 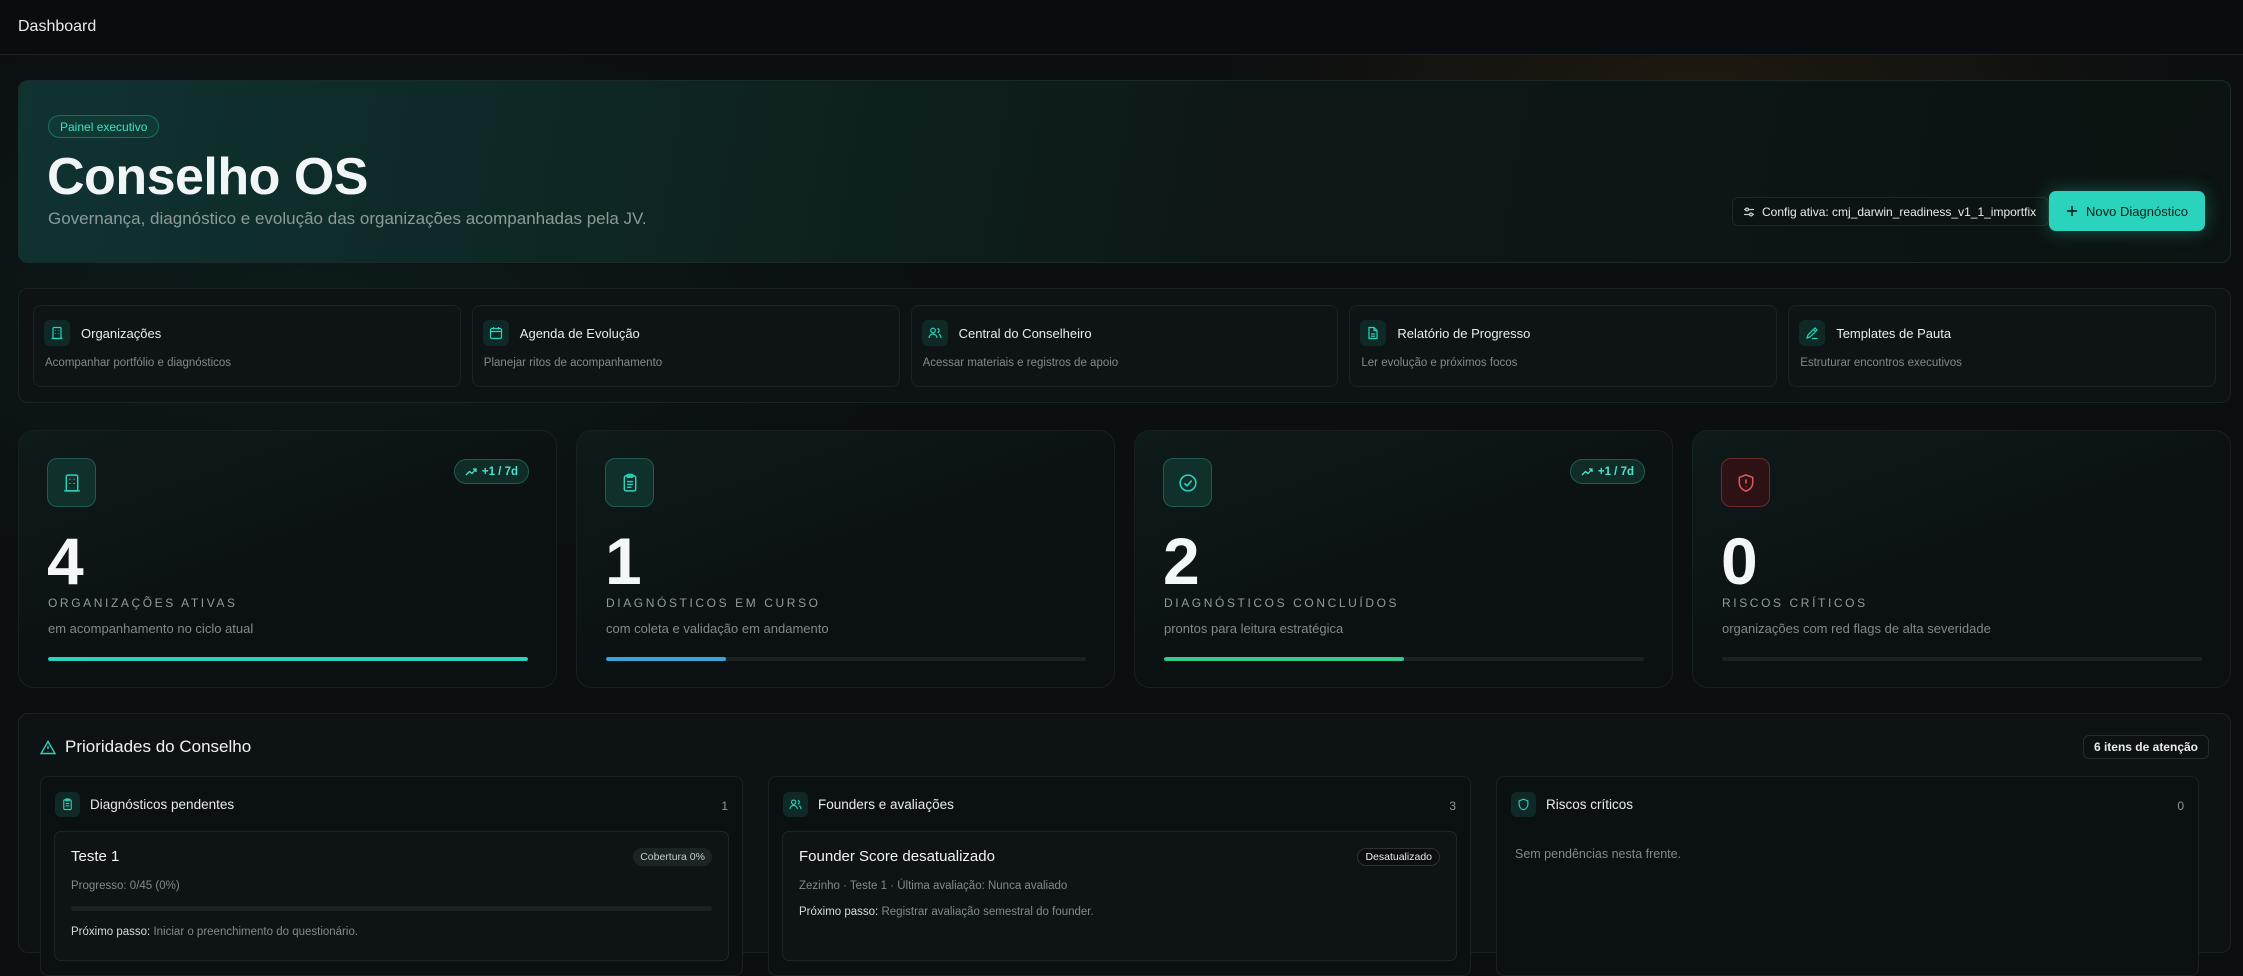 What do you see at coordinates (1598, 854) in the screenshot?
I see `empty-state: Sem pendências nesta frente.` at bounding box center [1598, 854].